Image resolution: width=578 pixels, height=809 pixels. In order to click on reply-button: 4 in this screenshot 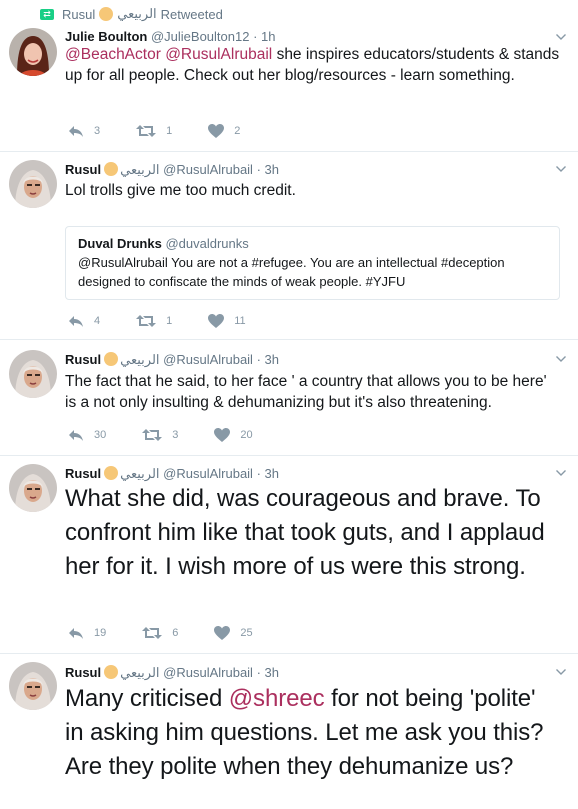, I will do `click(84, 321)`.